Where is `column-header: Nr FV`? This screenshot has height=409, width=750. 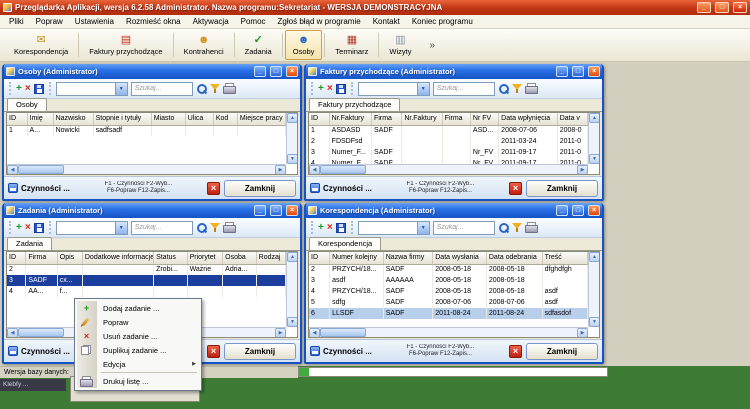 column-header: Nr FV is located at coordinates (485, 119).